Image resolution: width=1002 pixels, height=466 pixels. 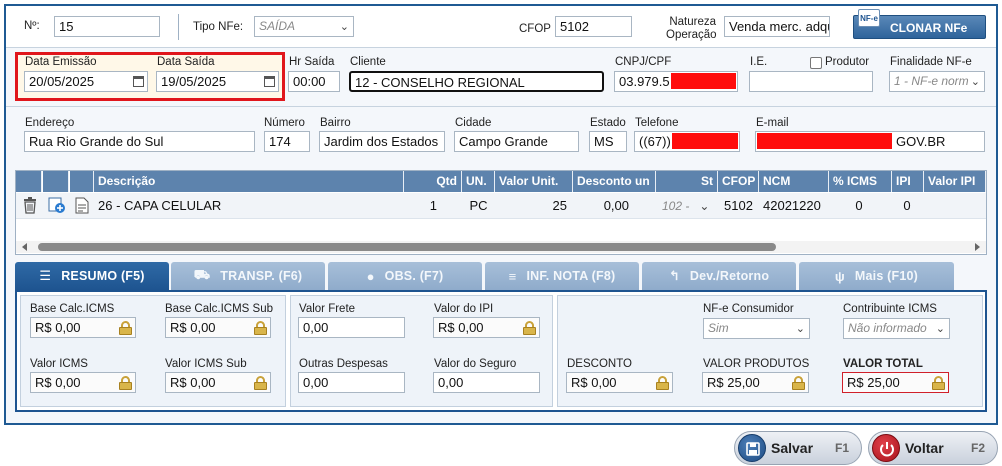 I want to click on col-header-ncm: NCM, so click(x=794, y=181).